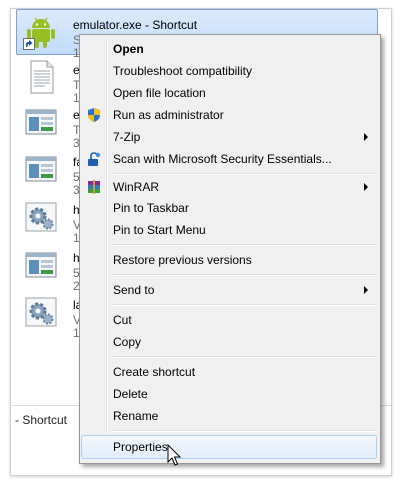 The width and height of the screenshot is (404, 490). What do you see at coordinates (128, 49) in the screenshot?
I see `menu-item-label: Open` at bounding box center [128, 49].